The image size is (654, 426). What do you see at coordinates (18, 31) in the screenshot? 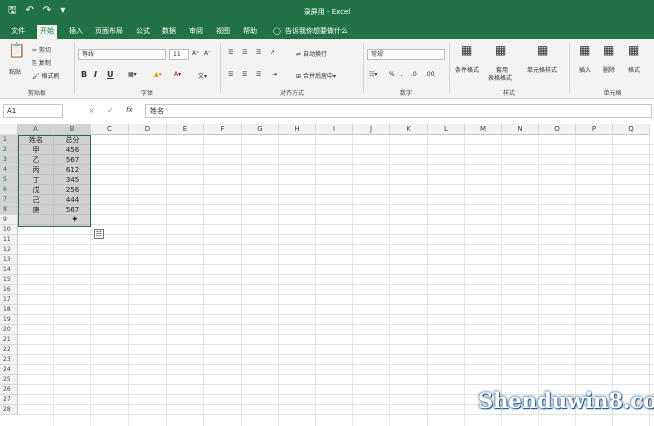
I see `tab-file: 文件` at bounding box center [18, 31].